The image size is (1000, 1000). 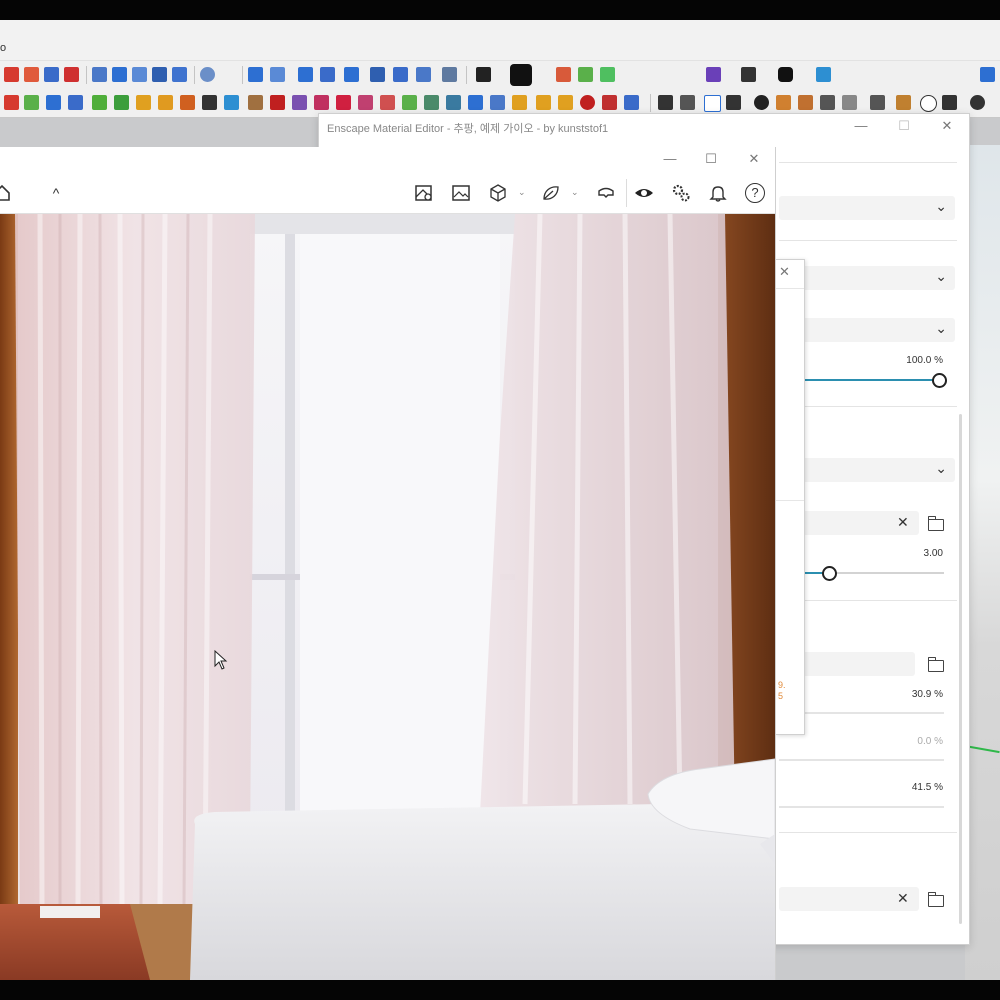 What do you see at coordinates (565, 102) in the screenshot?
I see `tile-fill-icon` at bounding box center [565, 102].